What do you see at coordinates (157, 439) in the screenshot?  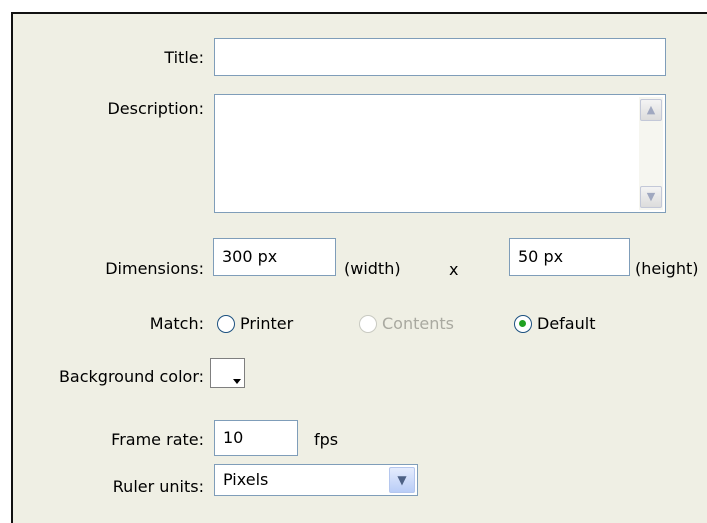 I see `frame-rate-label: Frame rate:` at bounding box center [157, 439].